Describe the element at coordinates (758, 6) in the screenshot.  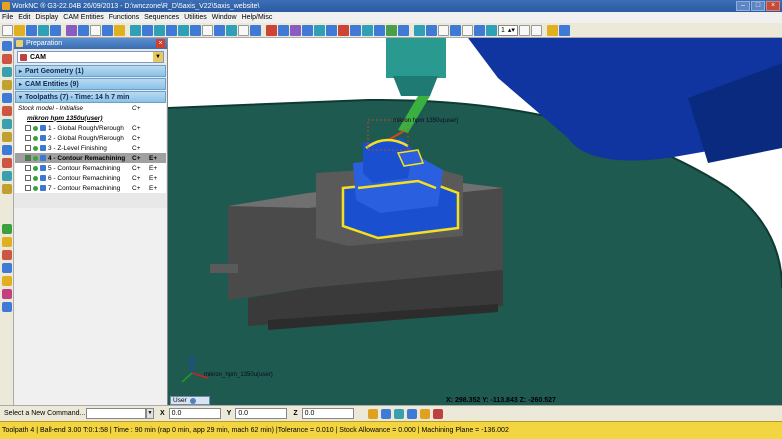
I see `maximize-button: □` at that location.